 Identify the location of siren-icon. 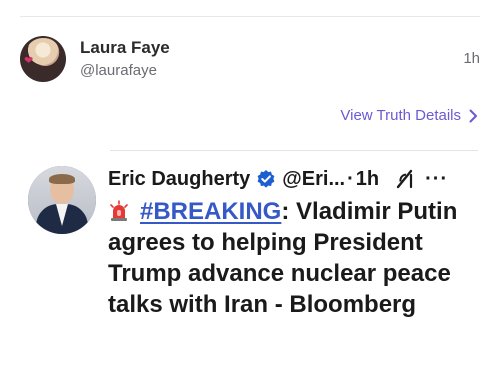
(119, 210).